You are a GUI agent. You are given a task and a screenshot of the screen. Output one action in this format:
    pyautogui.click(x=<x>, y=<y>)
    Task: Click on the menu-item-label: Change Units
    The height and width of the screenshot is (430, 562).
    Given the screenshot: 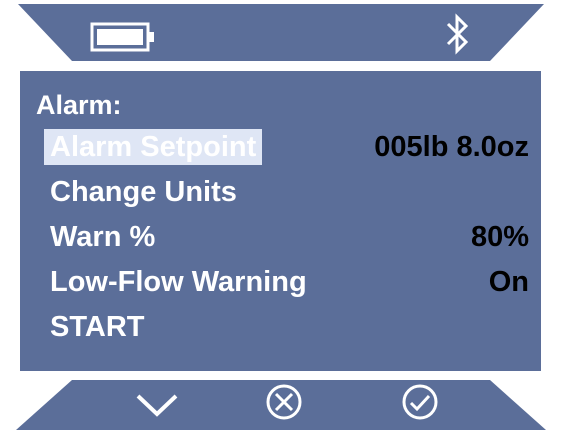 What is the action you would take?
    pyautogui.click(x=143, y=192)
    